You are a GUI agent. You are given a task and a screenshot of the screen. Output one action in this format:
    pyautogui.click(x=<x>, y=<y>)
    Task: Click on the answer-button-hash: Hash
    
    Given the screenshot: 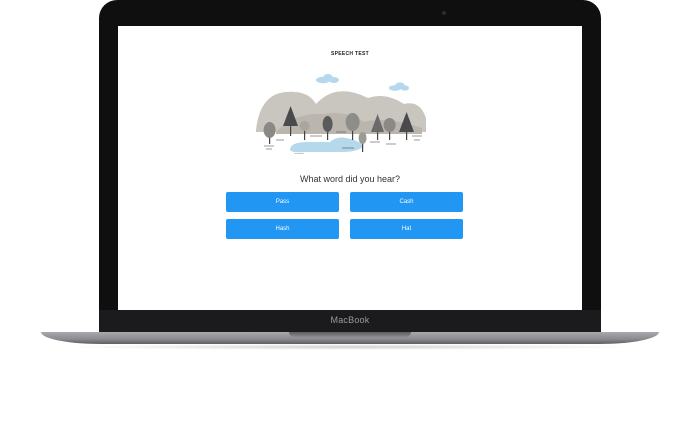 What is the action you would take?
    pyautogui.click(x=282, y=229)
    